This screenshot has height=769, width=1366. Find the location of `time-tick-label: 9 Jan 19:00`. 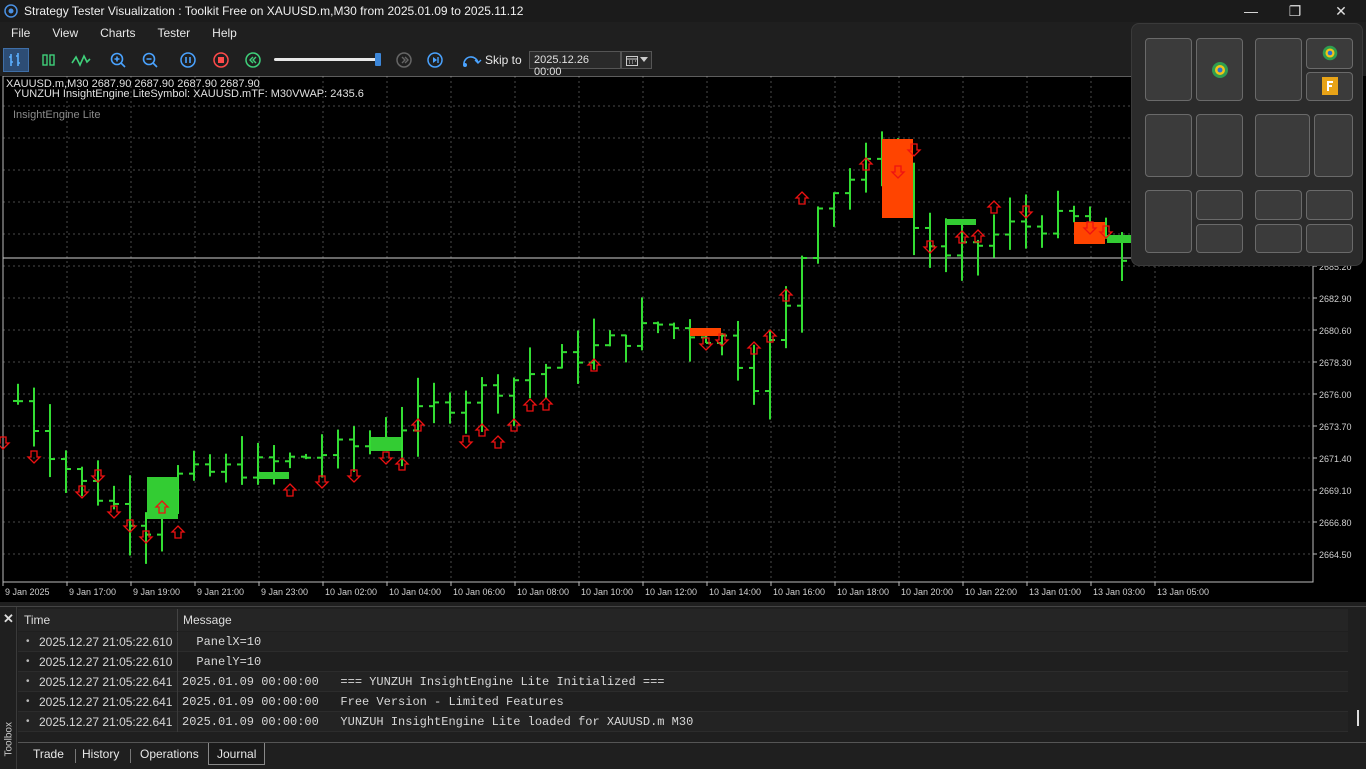

time-tick-label: 9 Jan 19:00 is located at coordinates (156, 592).